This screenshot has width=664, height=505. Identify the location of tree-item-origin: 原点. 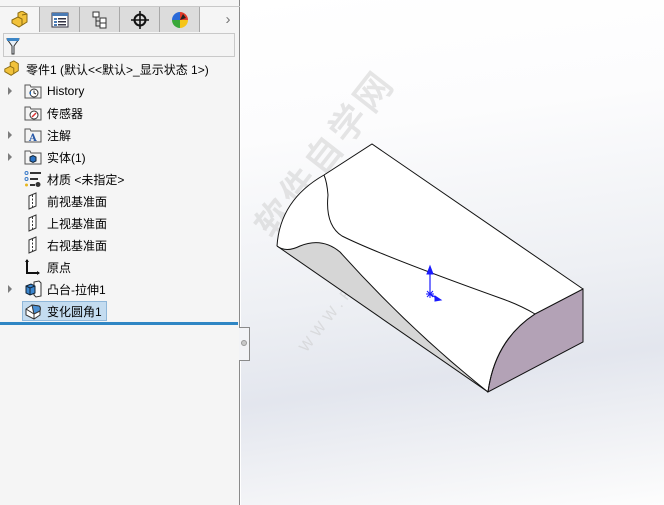
(119, 267).